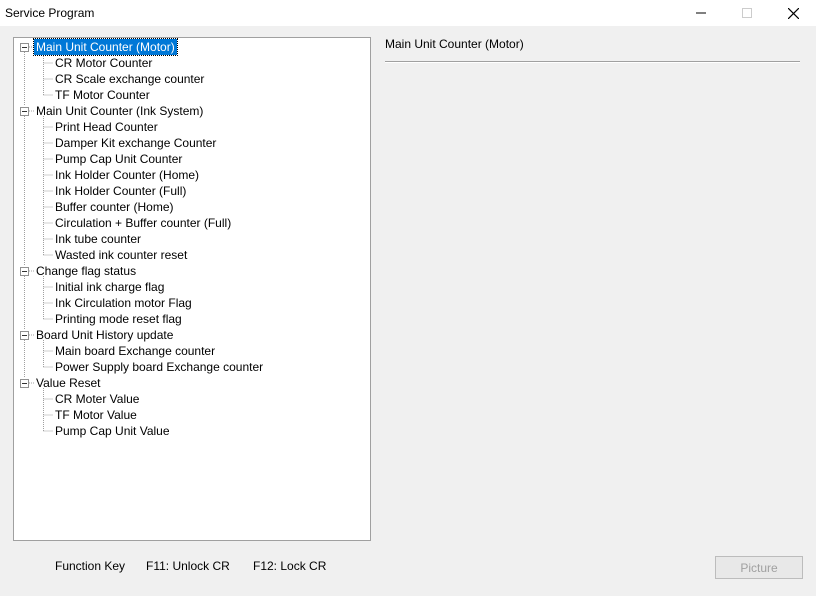 This screenshot has height=596, width=816. I want to click on maximize-button, so click(747, 13).